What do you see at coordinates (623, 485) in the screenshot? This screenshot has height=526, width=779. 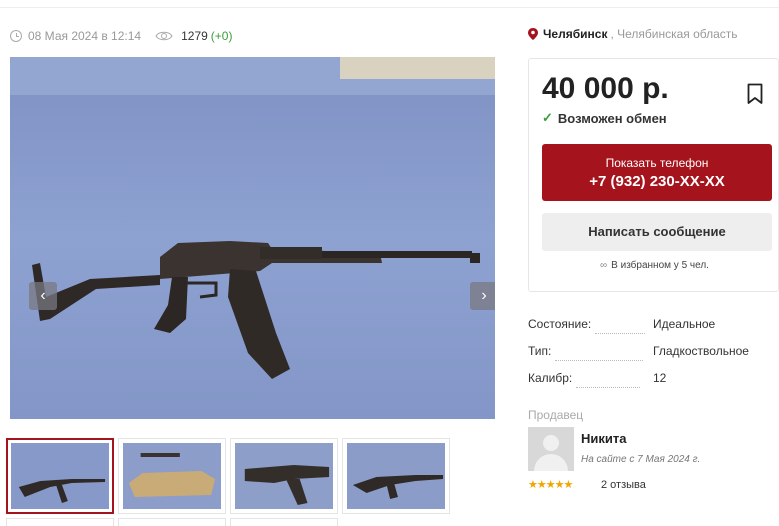 I see `reviews-link: 2 отзыва` at bounding box center [623, 485].